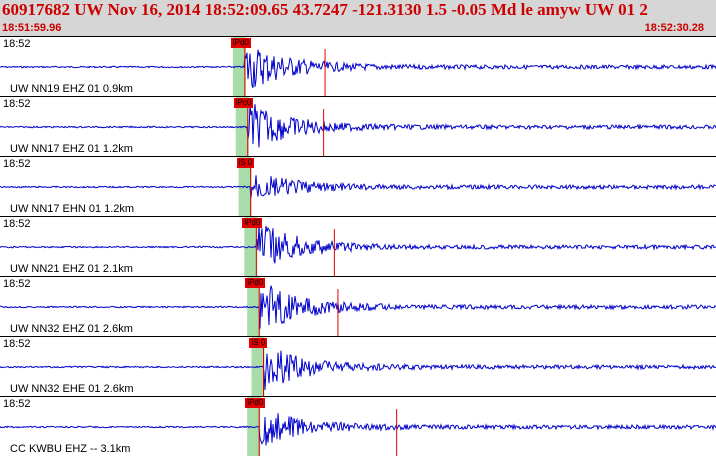 The image size is (716, 458). I want to click on channel-label: UW NN21 EHZ 01 2.1km, so click(71, 269).